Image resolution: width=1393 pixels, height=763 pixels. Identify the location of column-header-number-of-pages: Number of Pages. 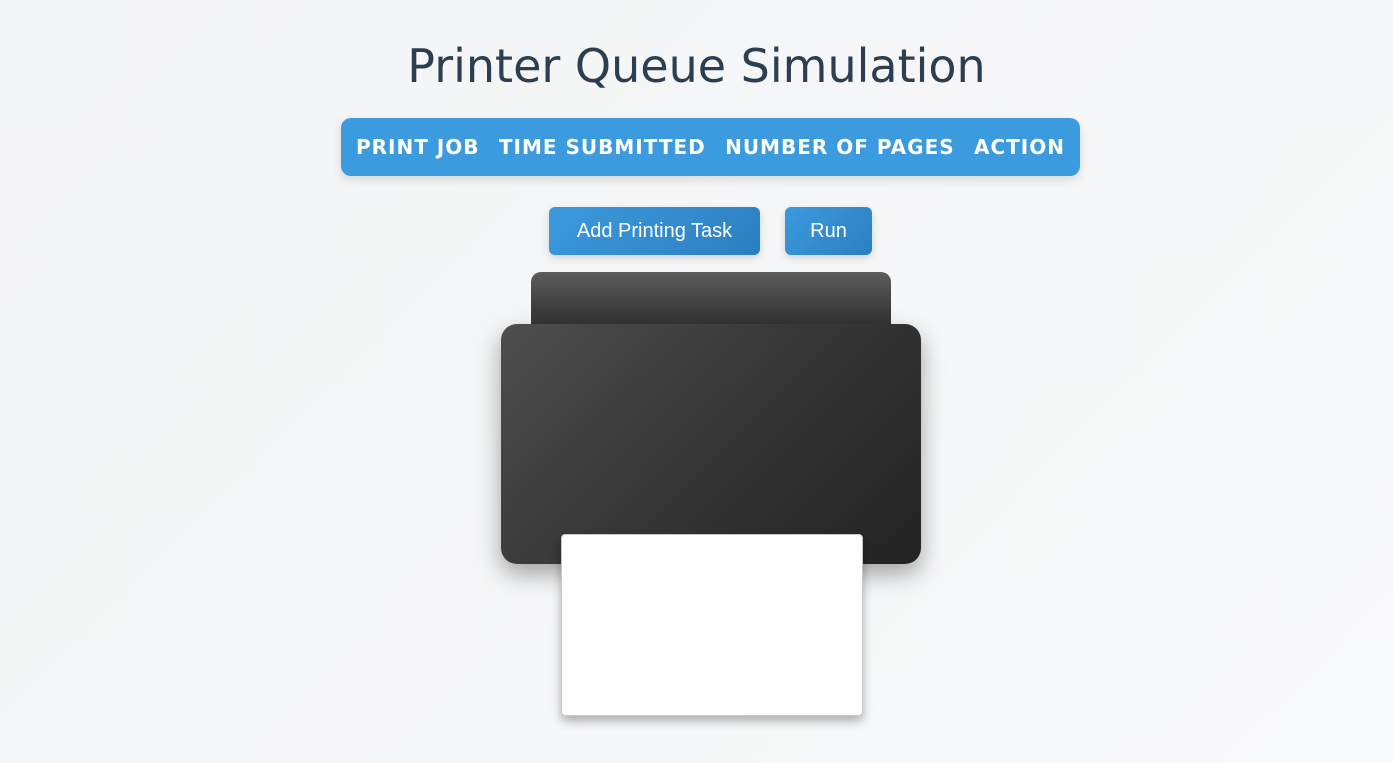
(840, 147).